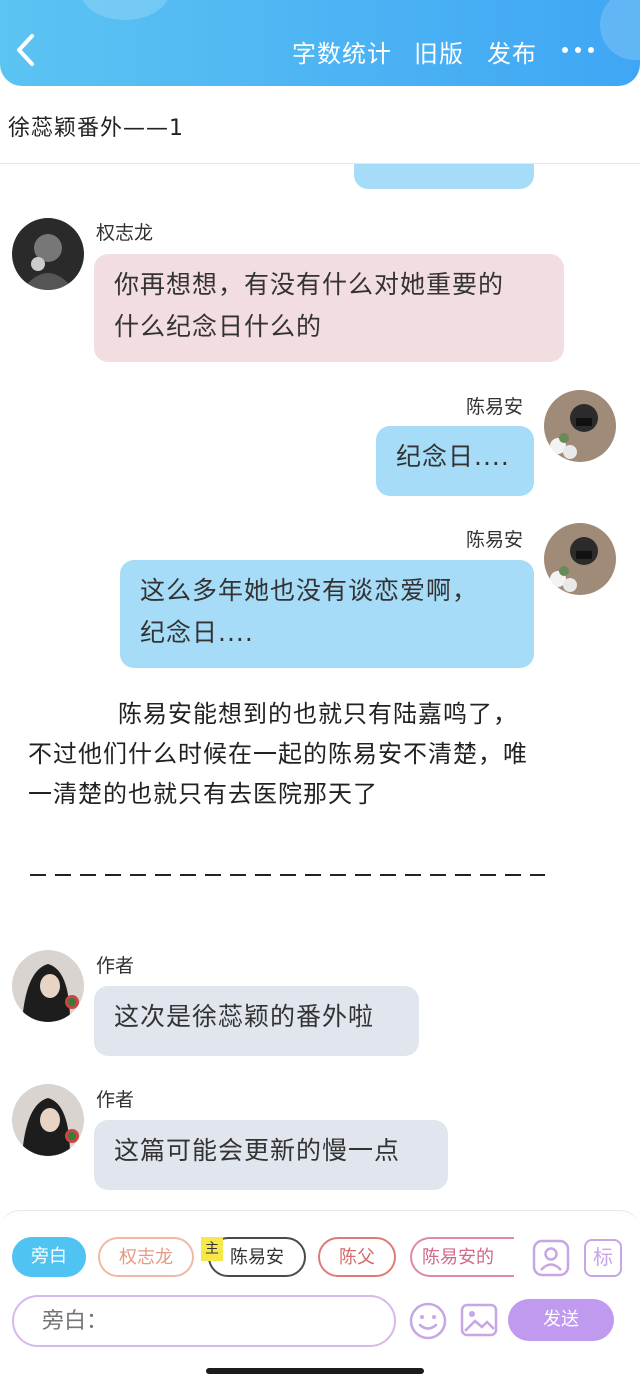 This screenshot has width=640, height=1383. I want to click on main-role-badge: 主, so click(212, 1249).